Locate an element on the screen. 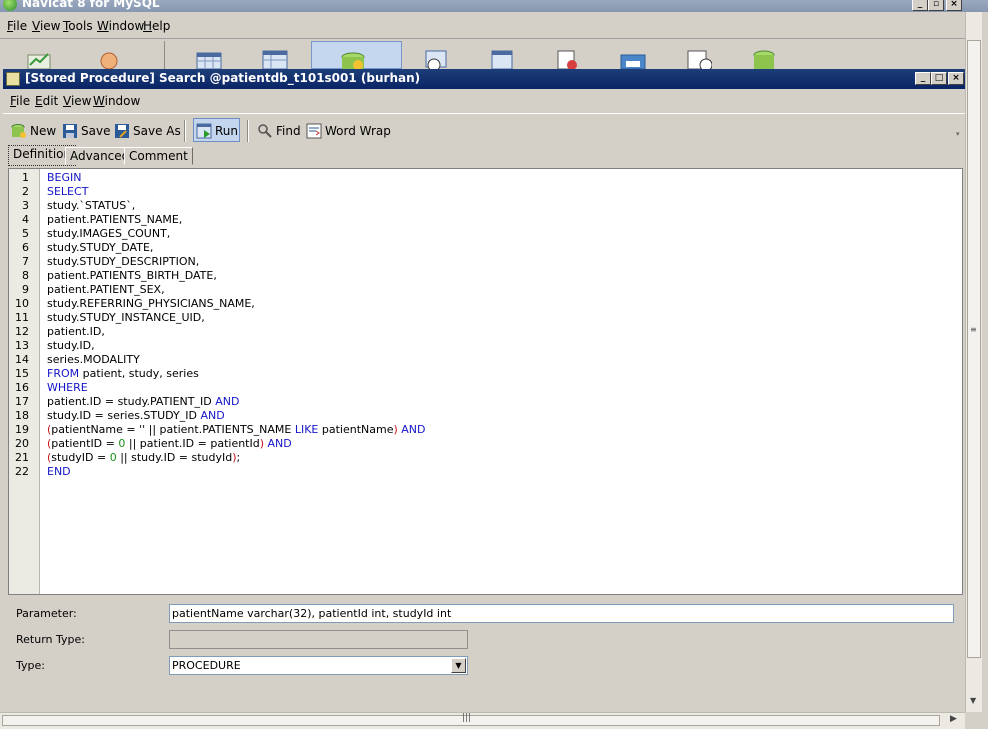 The image size is (988, 729). query-icon is located at coordinates (501, 57).